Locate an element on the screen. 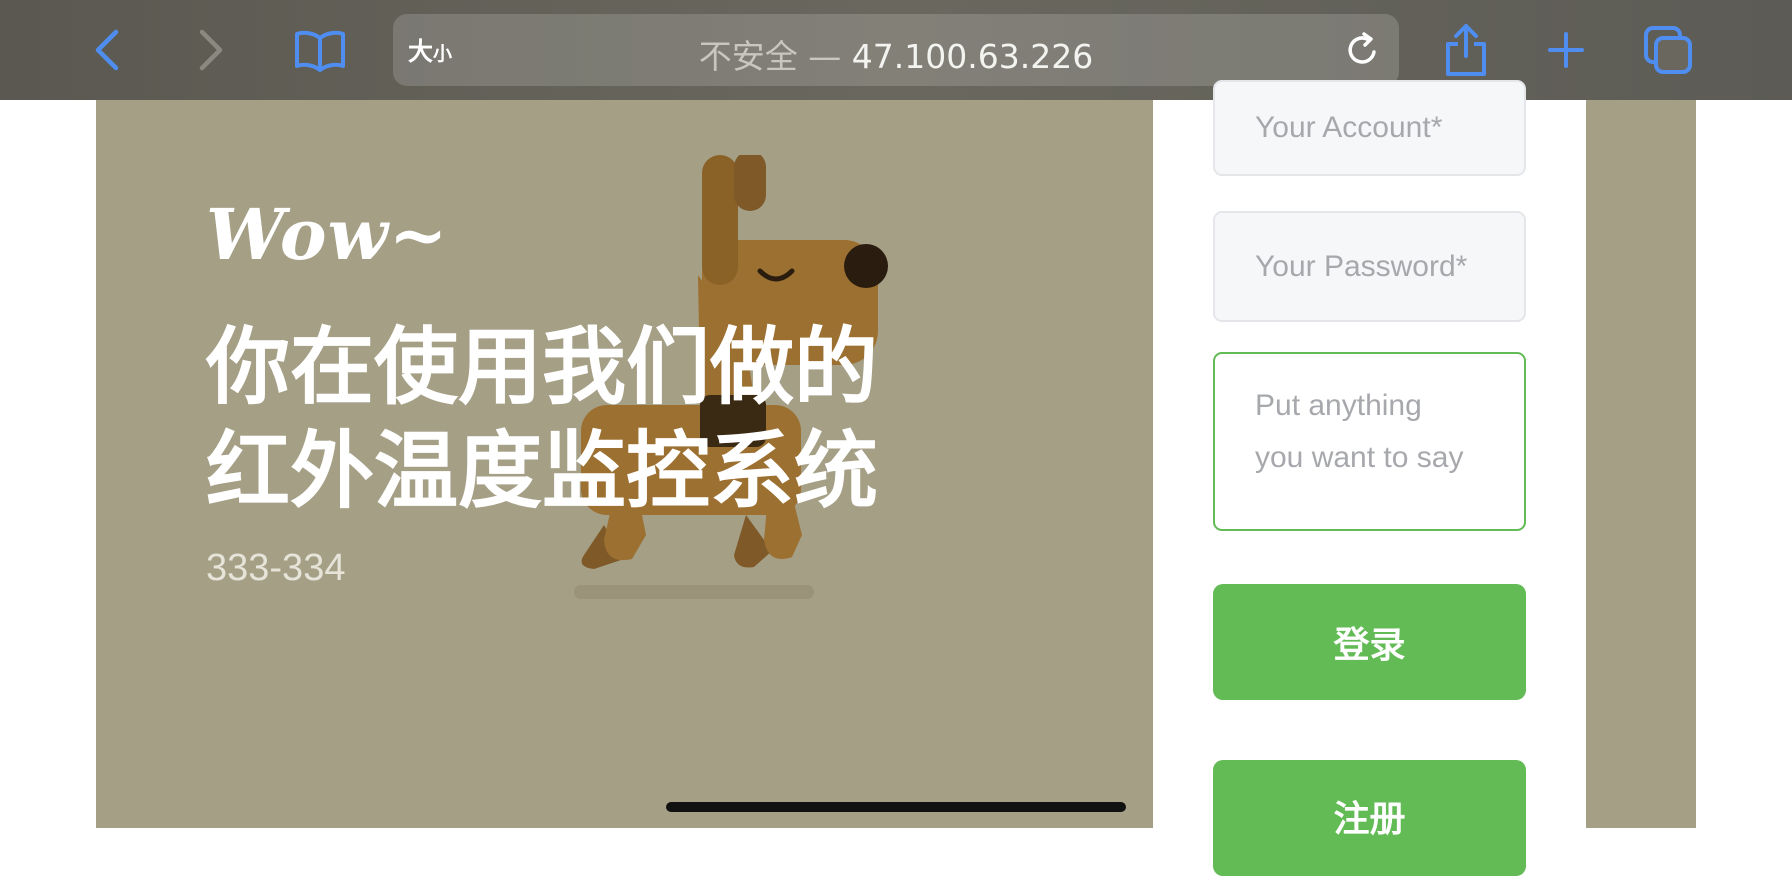  bookmarks-icon is located at coordinates (320, 50).